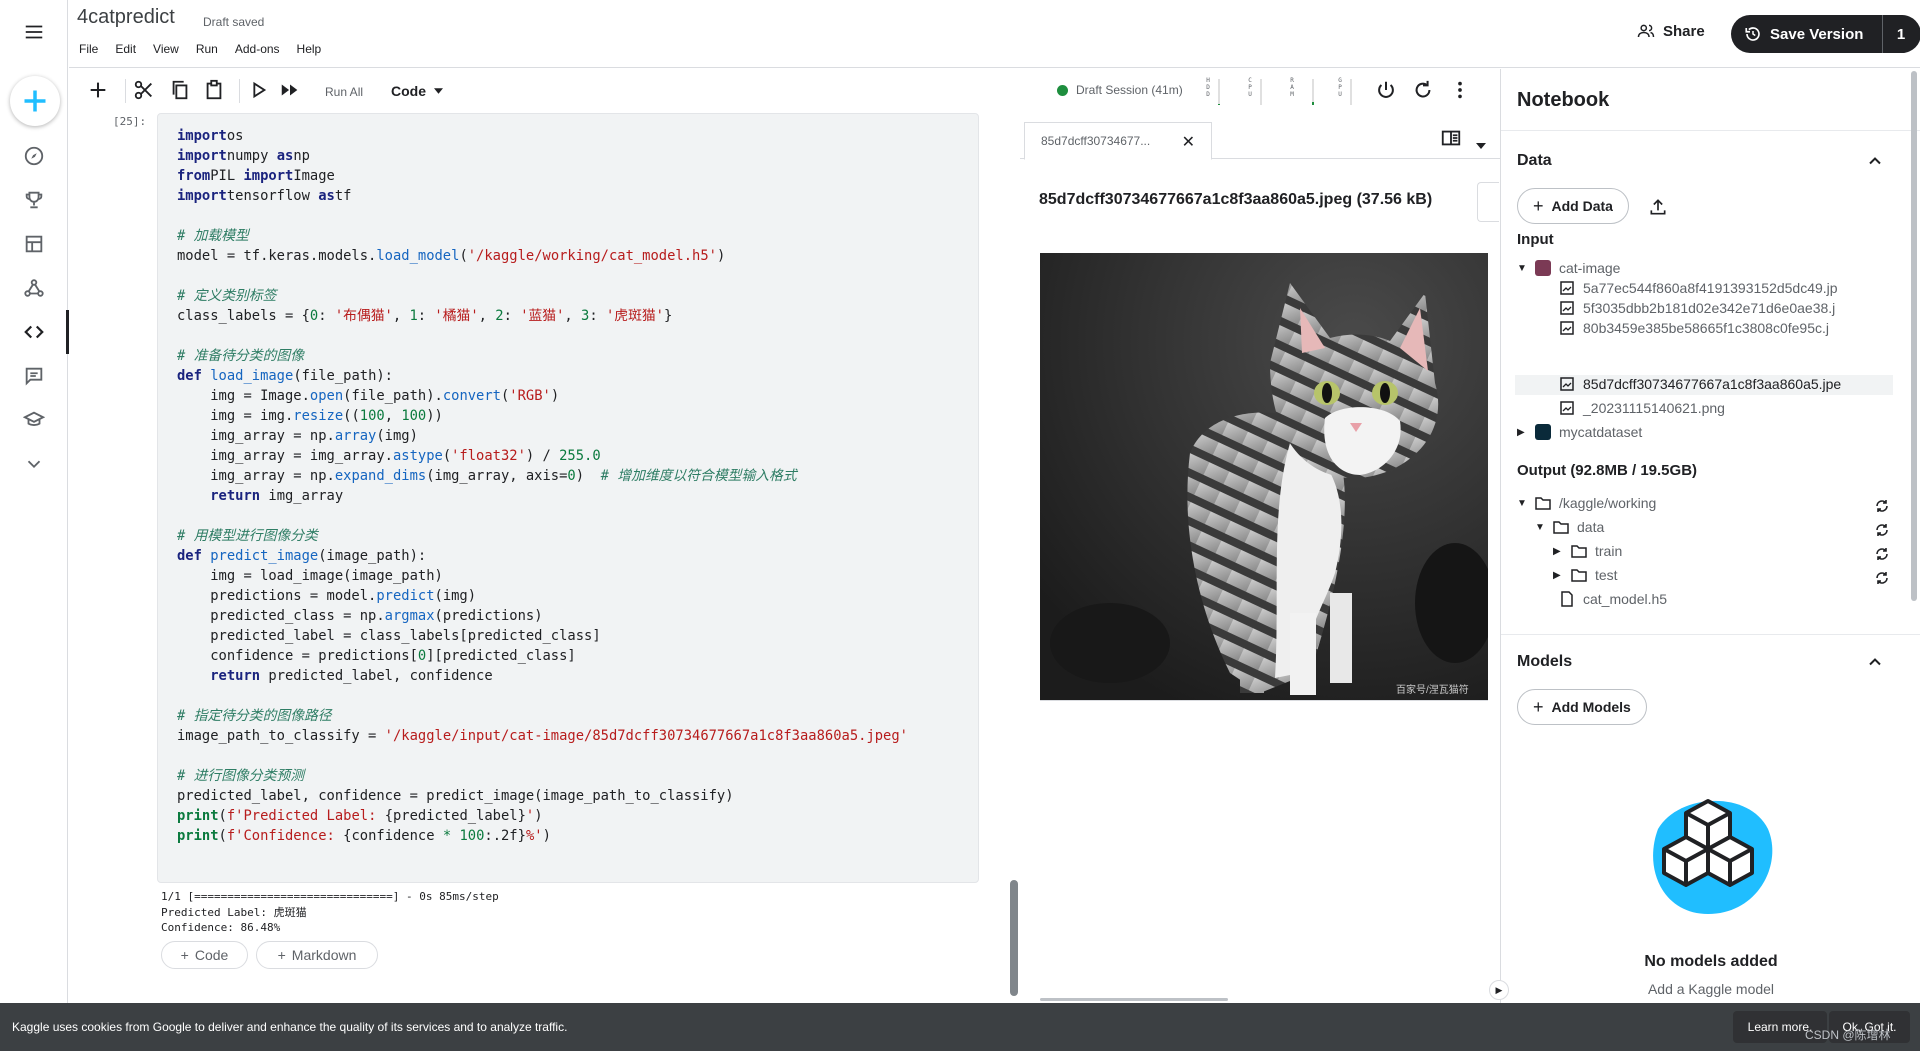  I want to click on table-icon, so click(34, 244).